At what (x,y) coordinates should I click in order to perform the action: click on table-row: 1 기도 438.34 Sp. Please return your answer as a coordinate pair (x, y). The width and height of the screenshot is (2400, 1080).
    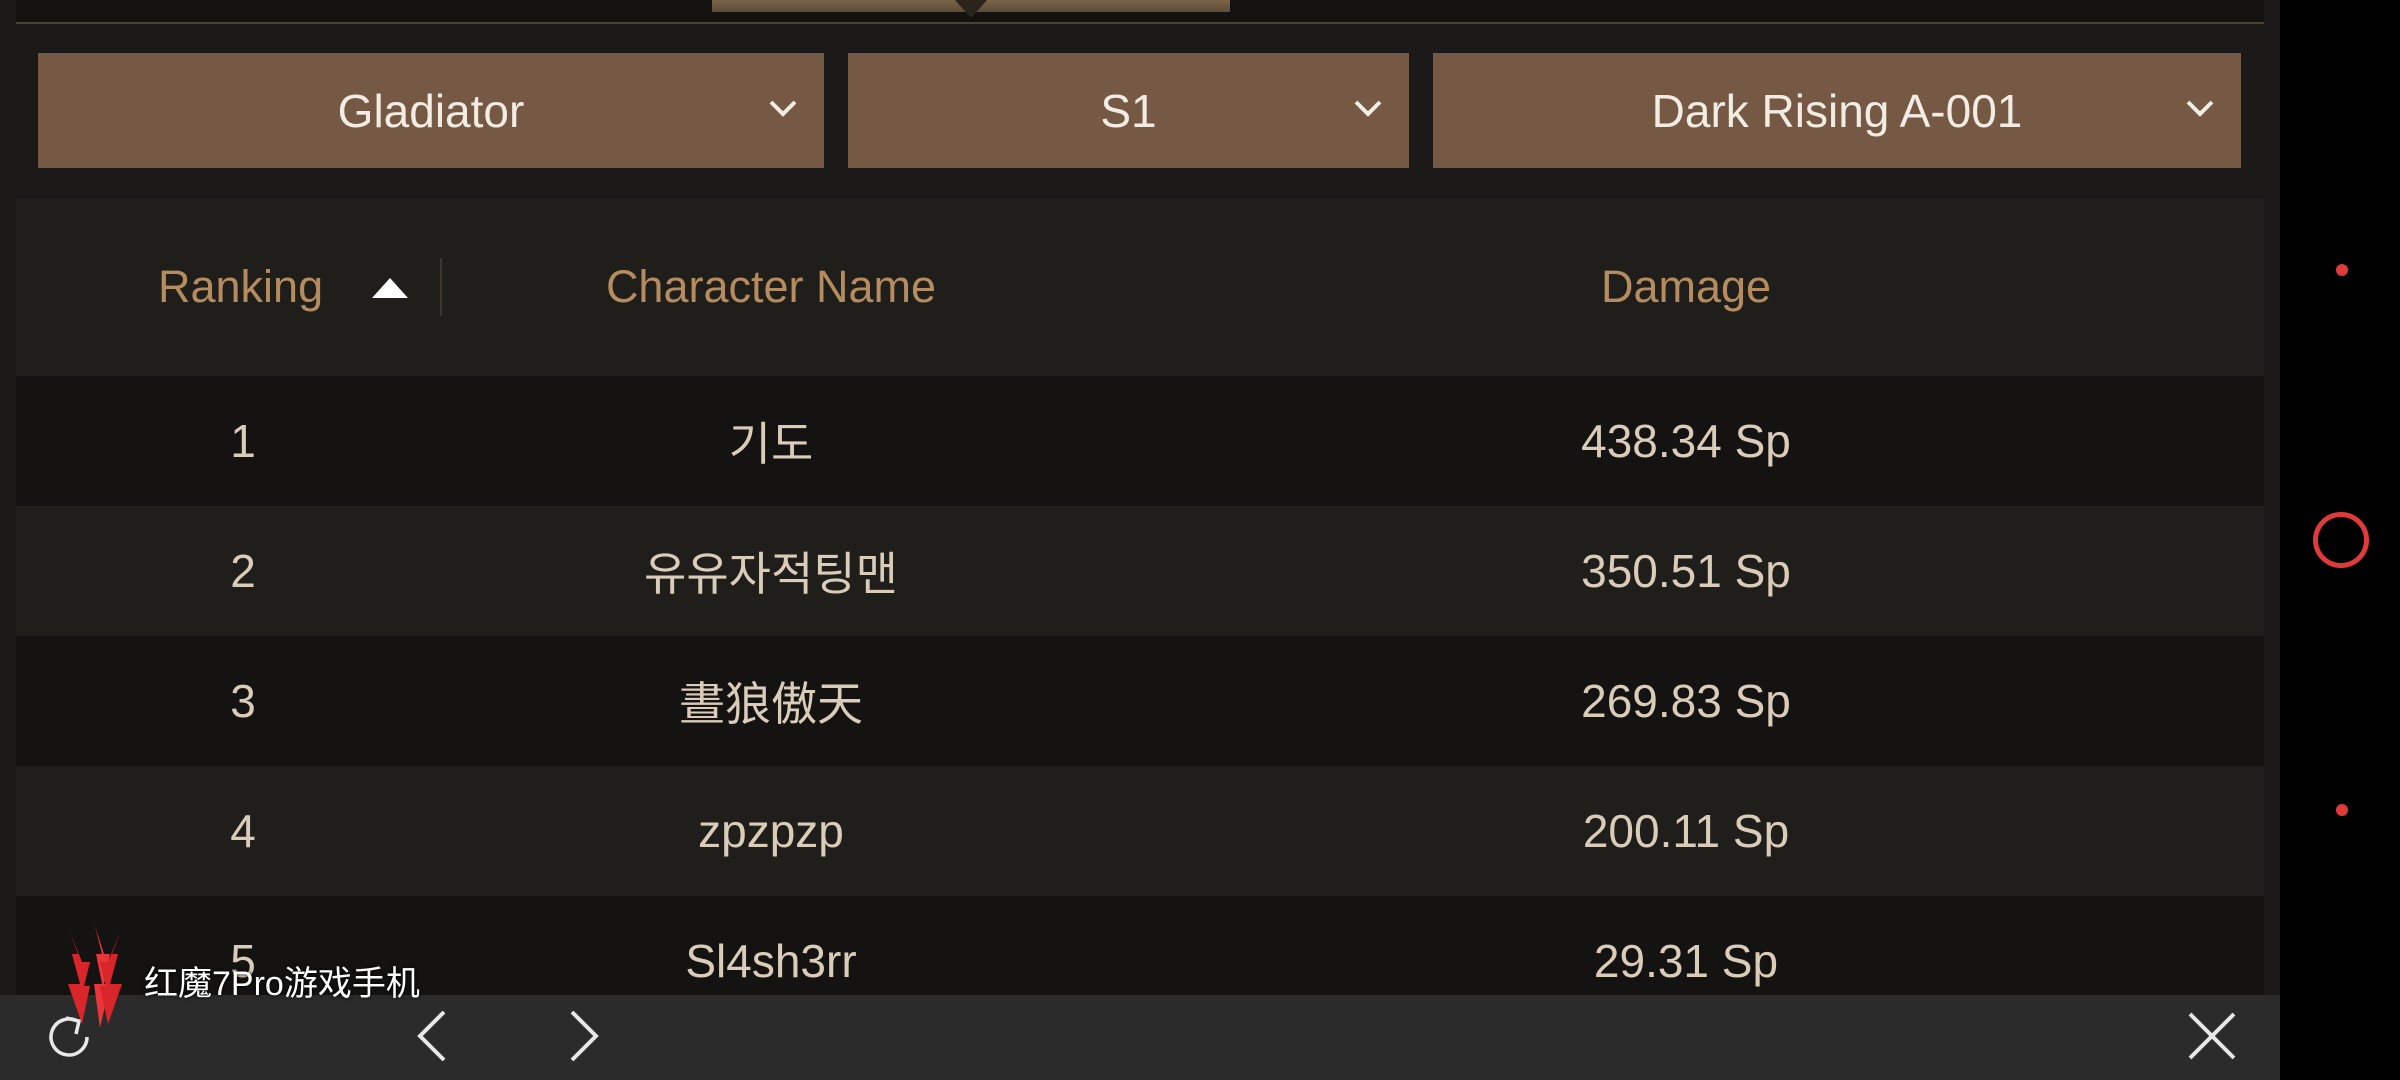
    Looking at the image, I should click on (1140, 441).